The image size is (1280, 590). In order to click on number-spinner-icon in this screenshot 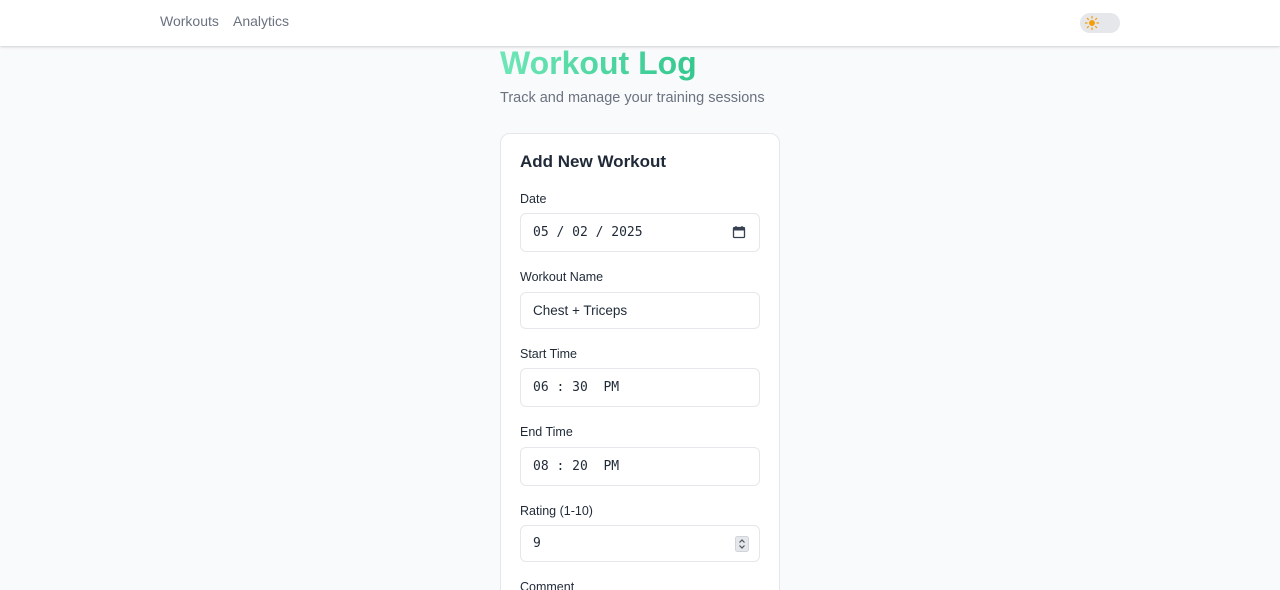, I will do `click(742, 544)`.